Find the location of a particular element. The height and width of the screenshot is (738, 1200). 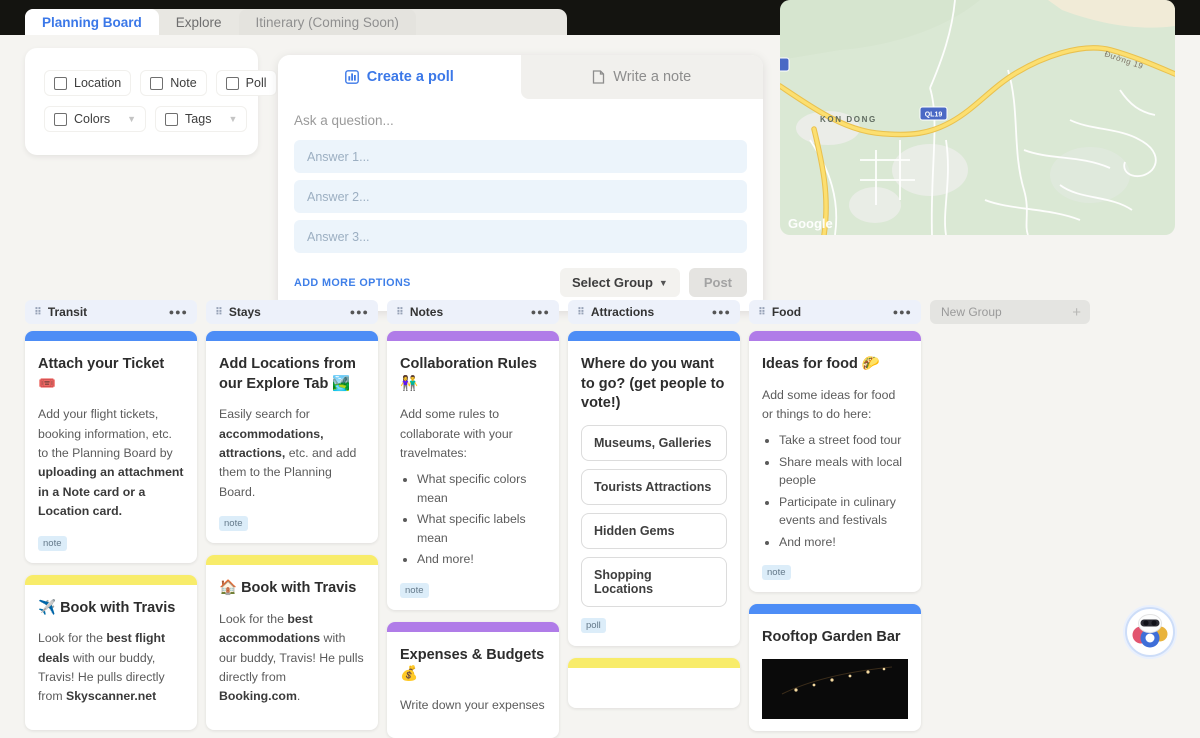

tab-write-note: Write a note is located at coordinates (641, 77).